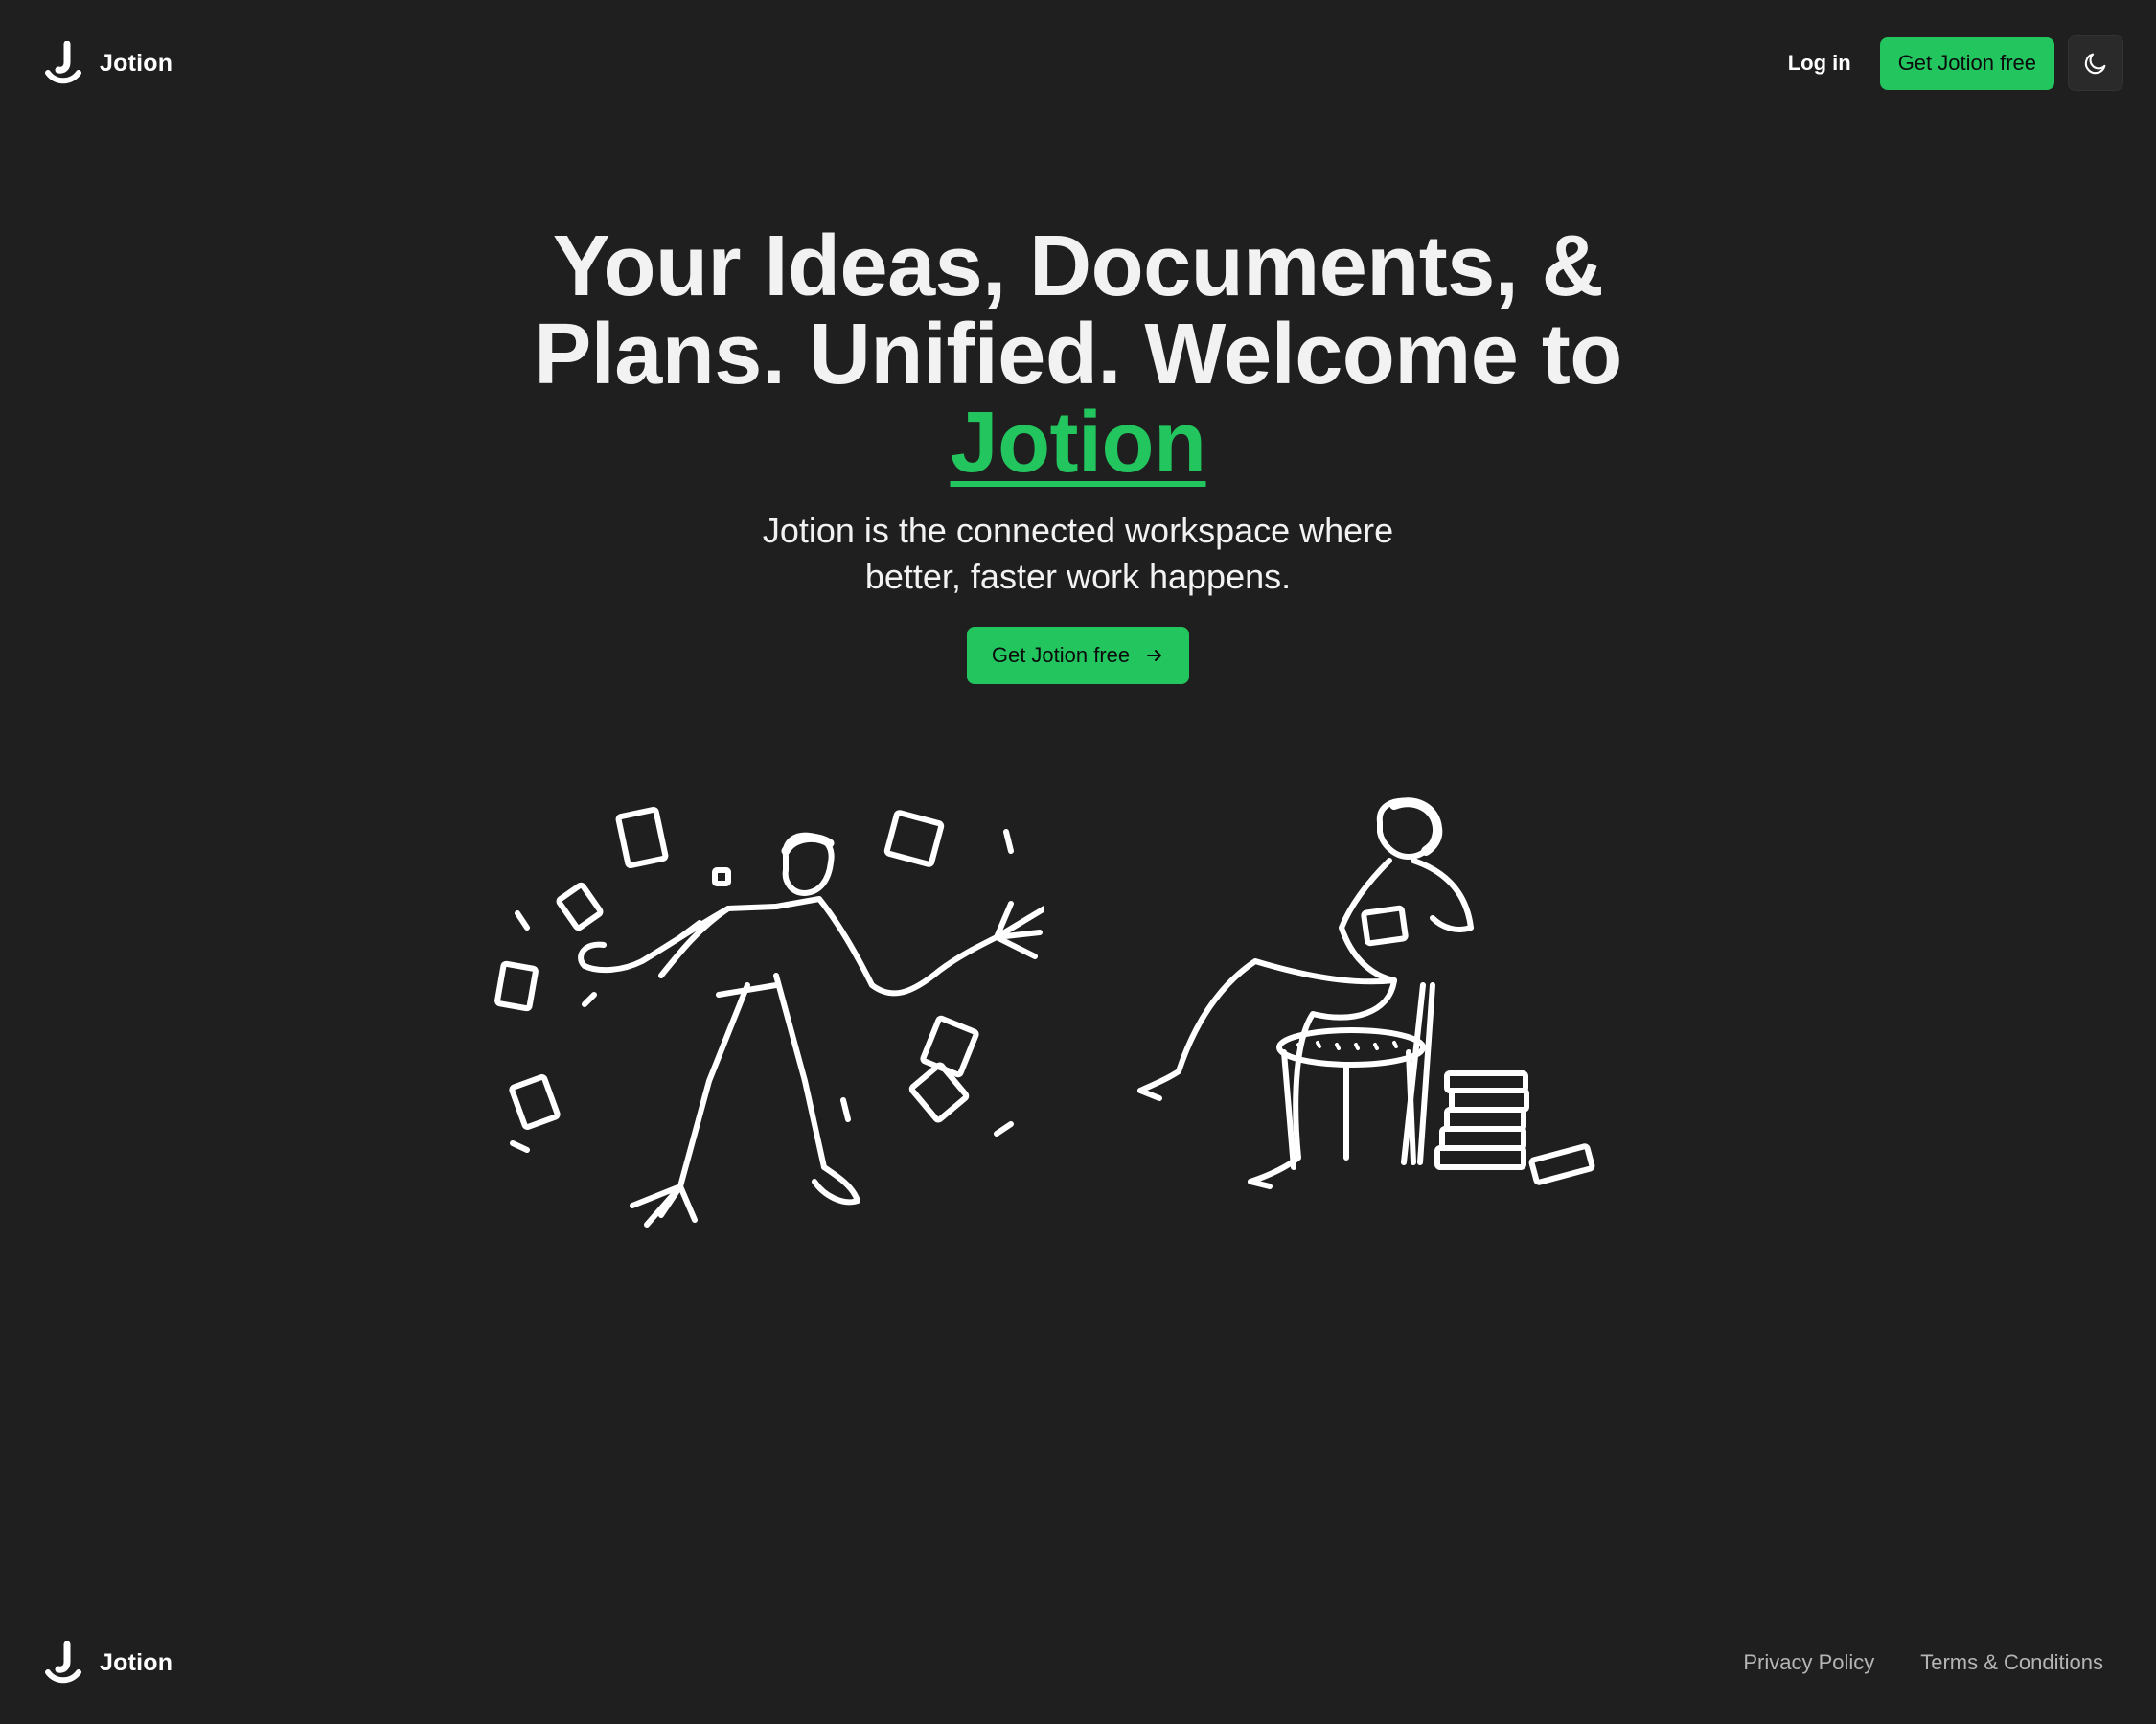  I want to click on brand-logo: Jotion, so click(108, 63).